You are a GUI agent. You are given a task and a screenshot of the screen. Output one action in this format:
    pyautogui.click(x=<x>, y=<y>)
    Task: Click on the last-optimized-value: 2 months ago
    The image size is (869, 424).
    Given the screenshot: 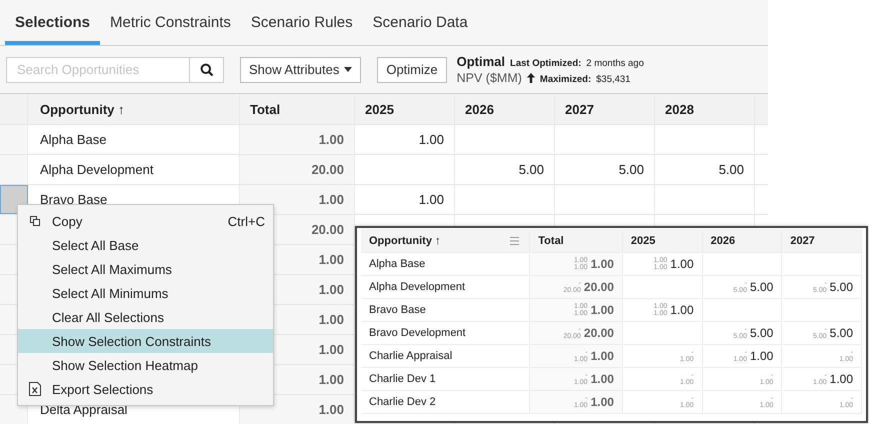 What is the action you would take?
    pyautogui.click(x=615, y=63)
    